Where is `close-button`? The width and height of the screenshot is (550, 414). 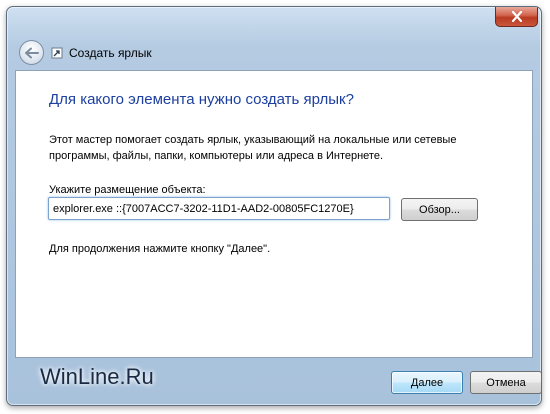
close-button is located at coordinates (516, 17).